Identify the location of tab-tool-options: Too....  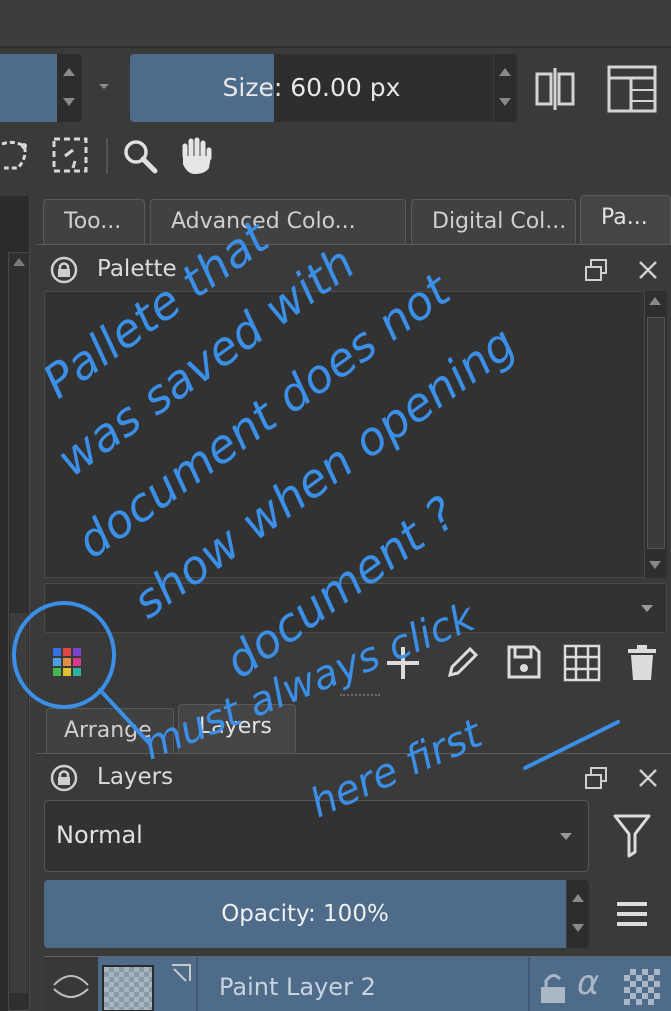
(94, 222).